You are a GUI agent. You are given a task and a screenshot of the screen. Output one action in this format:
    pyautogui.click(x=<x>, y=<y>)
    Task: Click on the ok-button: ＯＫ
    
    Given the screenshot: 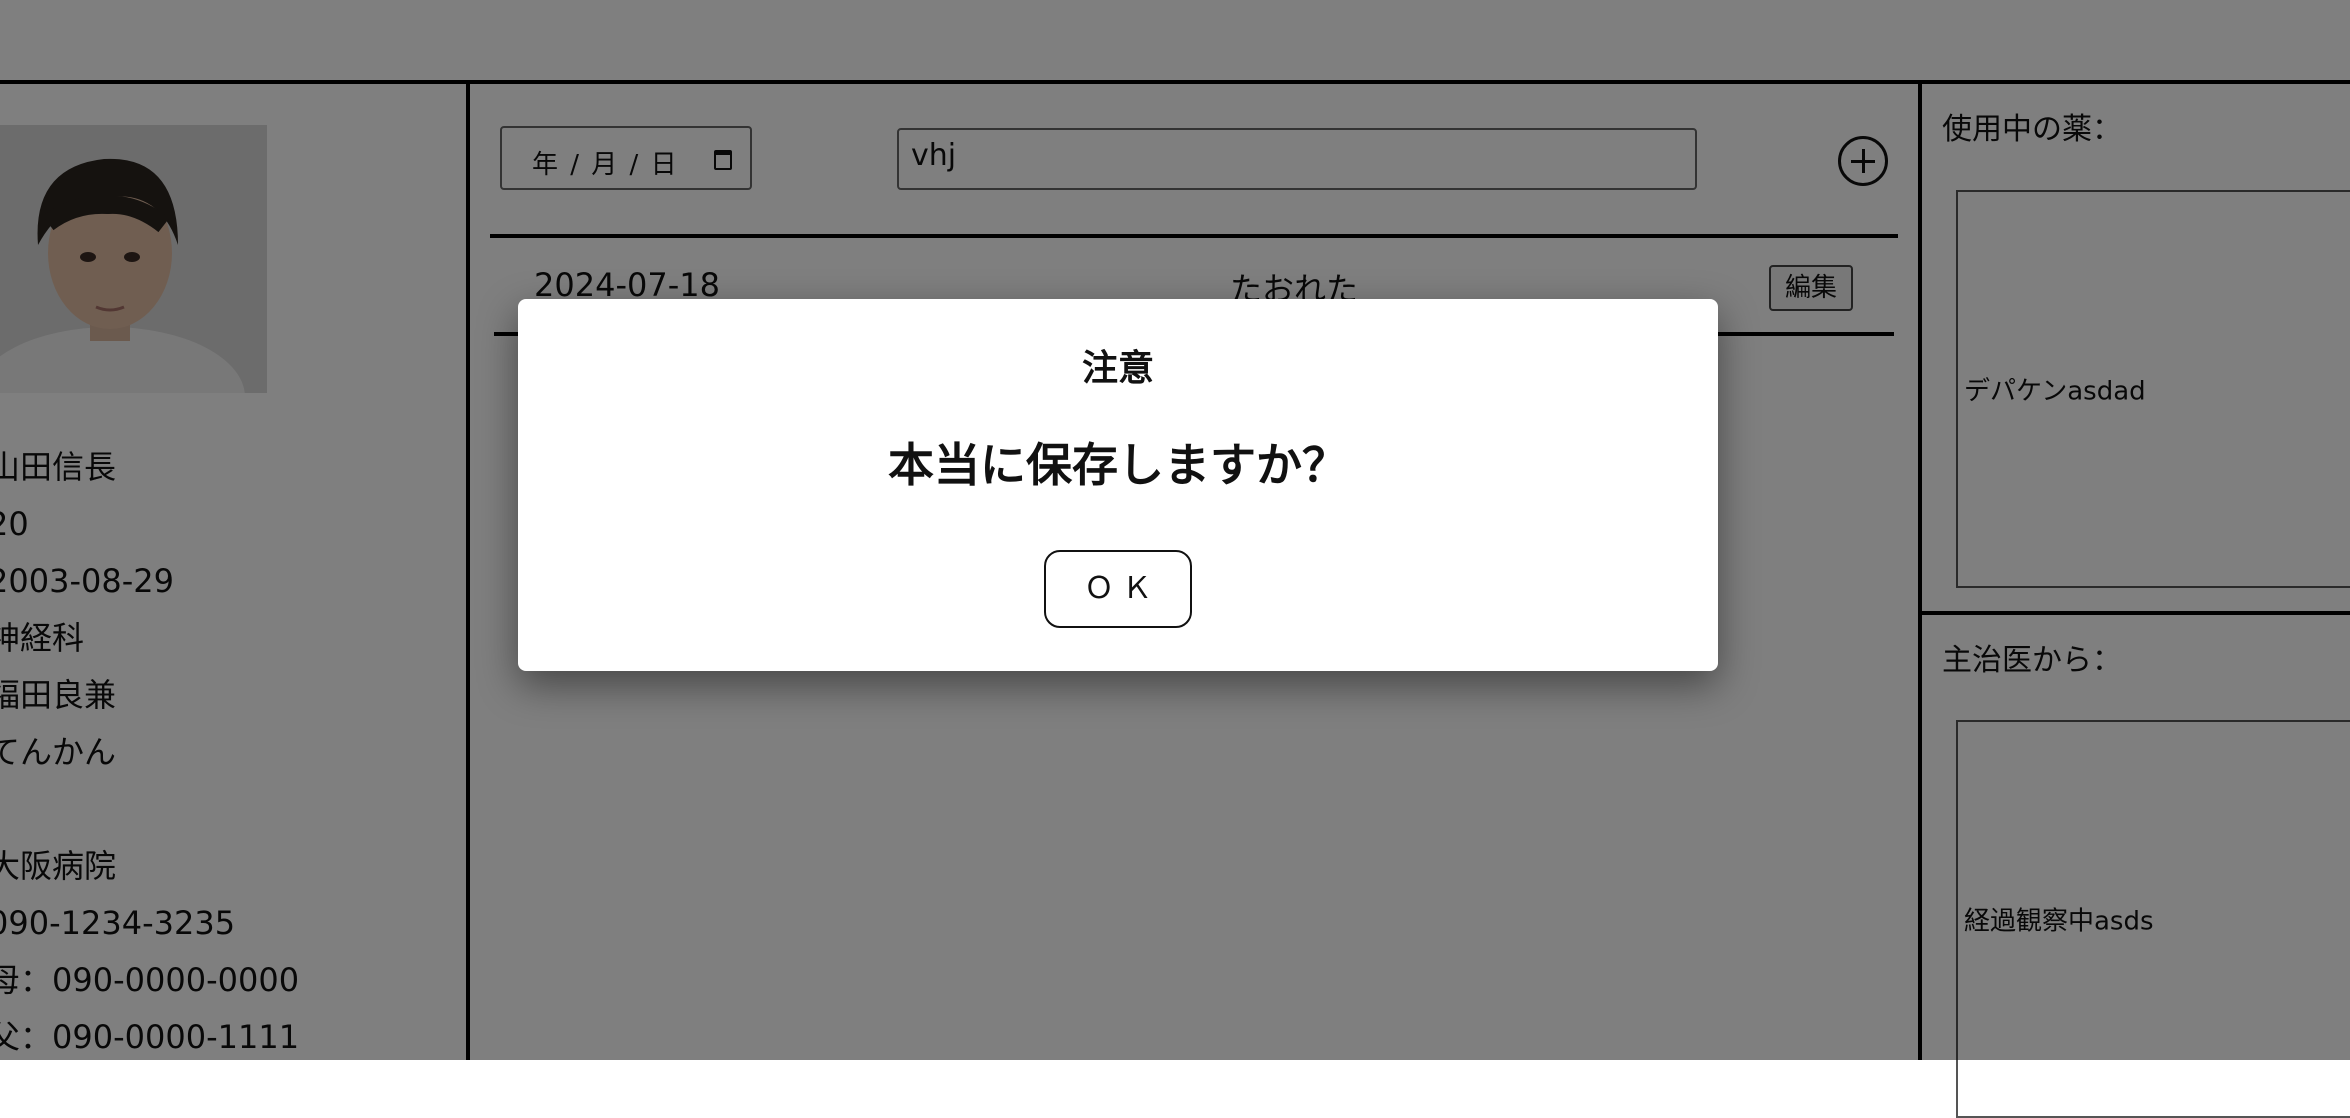 What is the action you would take?
    pyautogui.click(x=1118, y=589)
    